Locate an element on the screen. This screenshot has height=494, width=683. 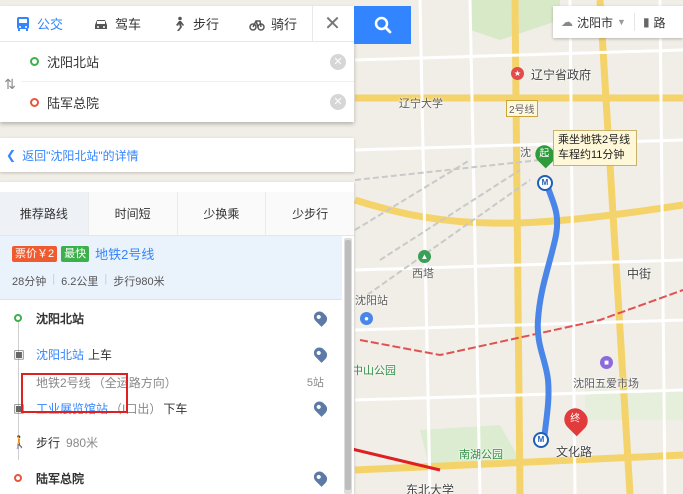
city-bar: ☁ 沈阳市 ▼ ▮ 路 is located at coordinates (618, 22).